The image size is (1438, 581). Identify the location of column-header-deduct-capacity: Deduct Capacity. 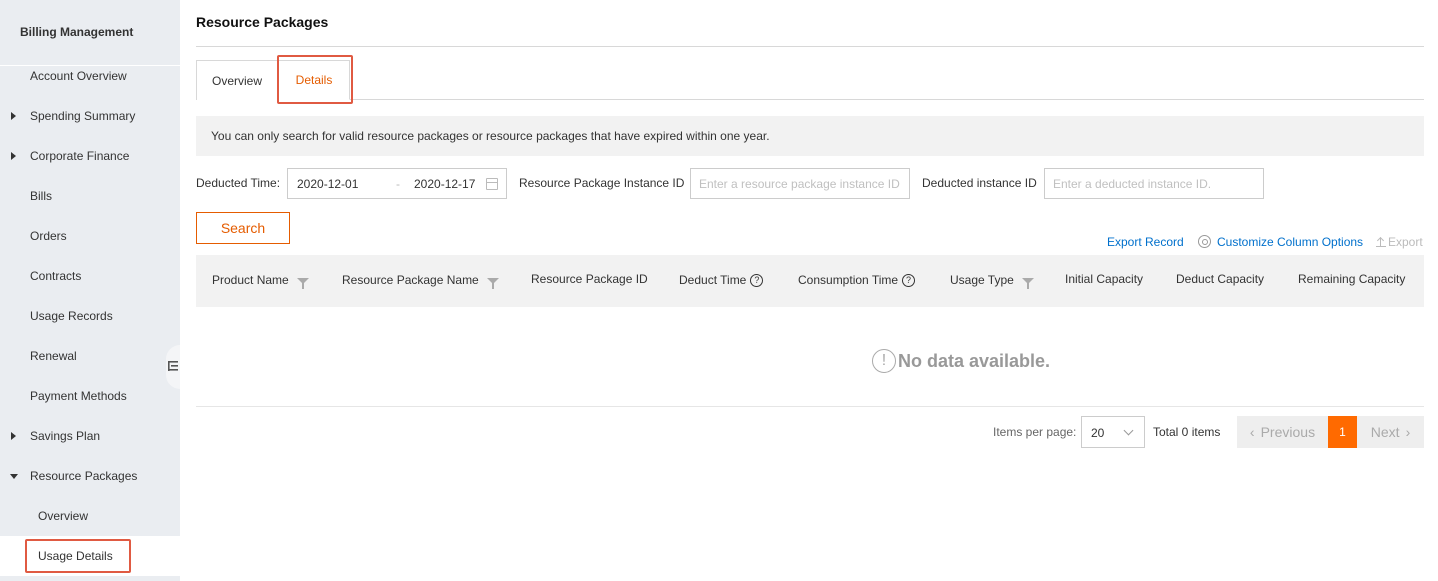
(1220, 279).